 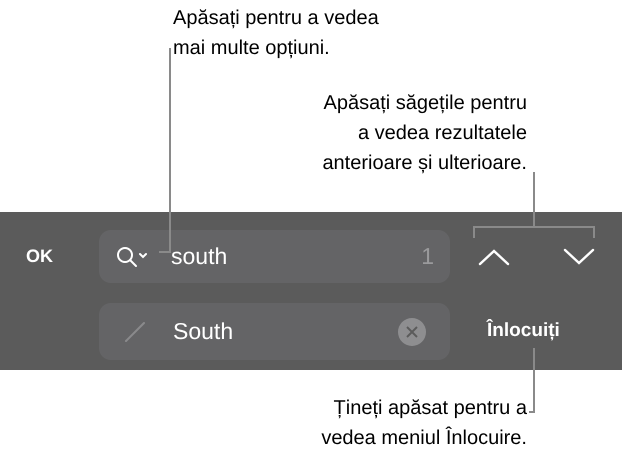 I want to click on chevron-down-icon, so click(x=579, y=257).